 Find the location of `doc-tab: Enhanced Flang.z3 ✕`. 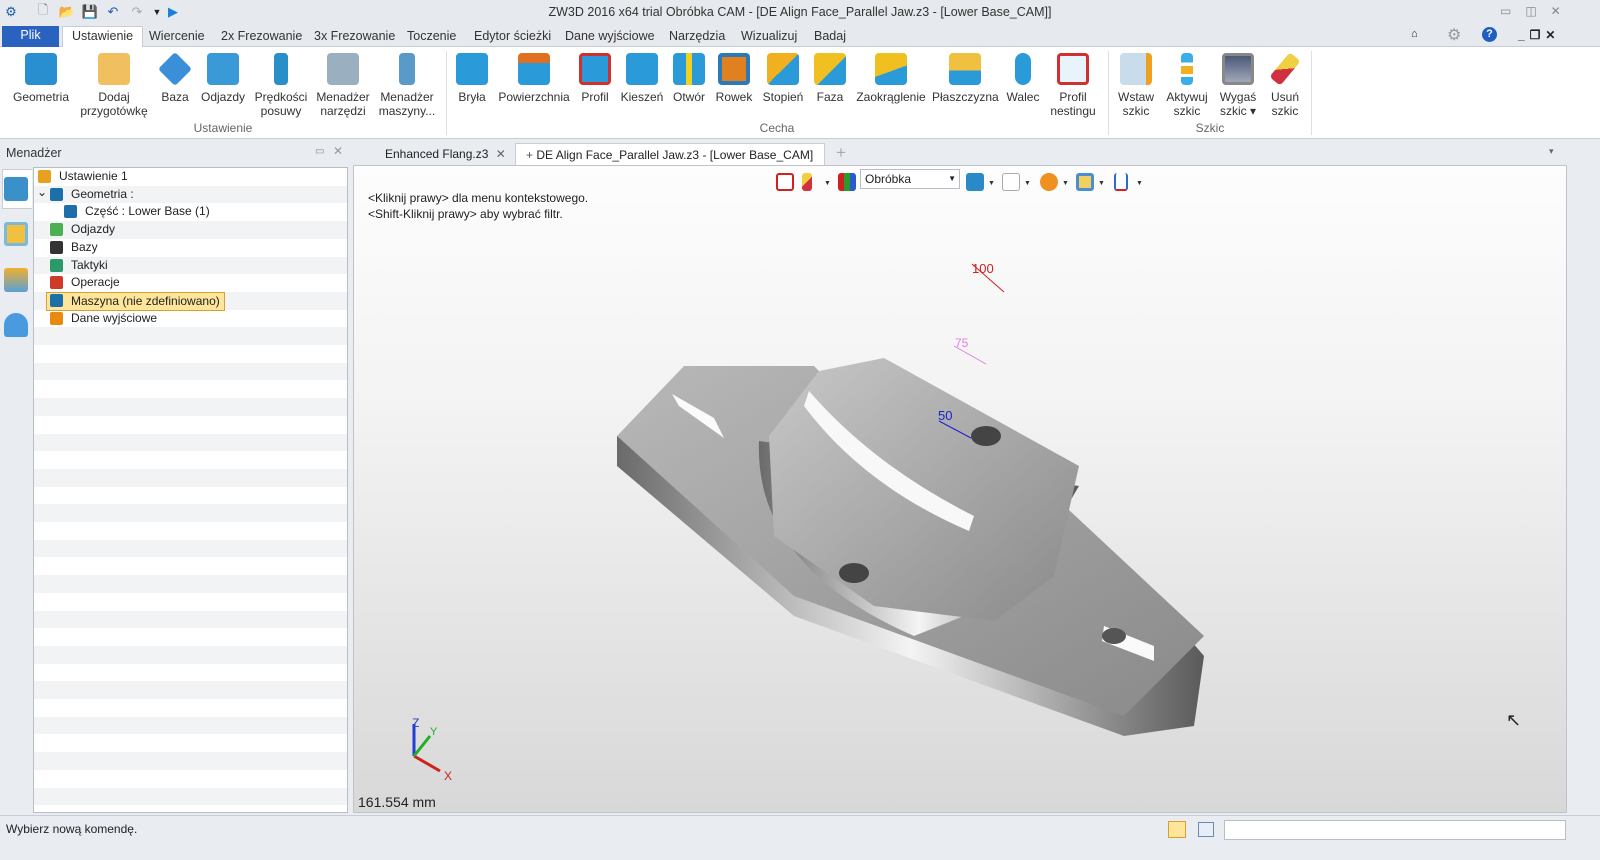

doc-tab: Enhanced Flang.z3 ✕ is located at coordinates (445, 154).